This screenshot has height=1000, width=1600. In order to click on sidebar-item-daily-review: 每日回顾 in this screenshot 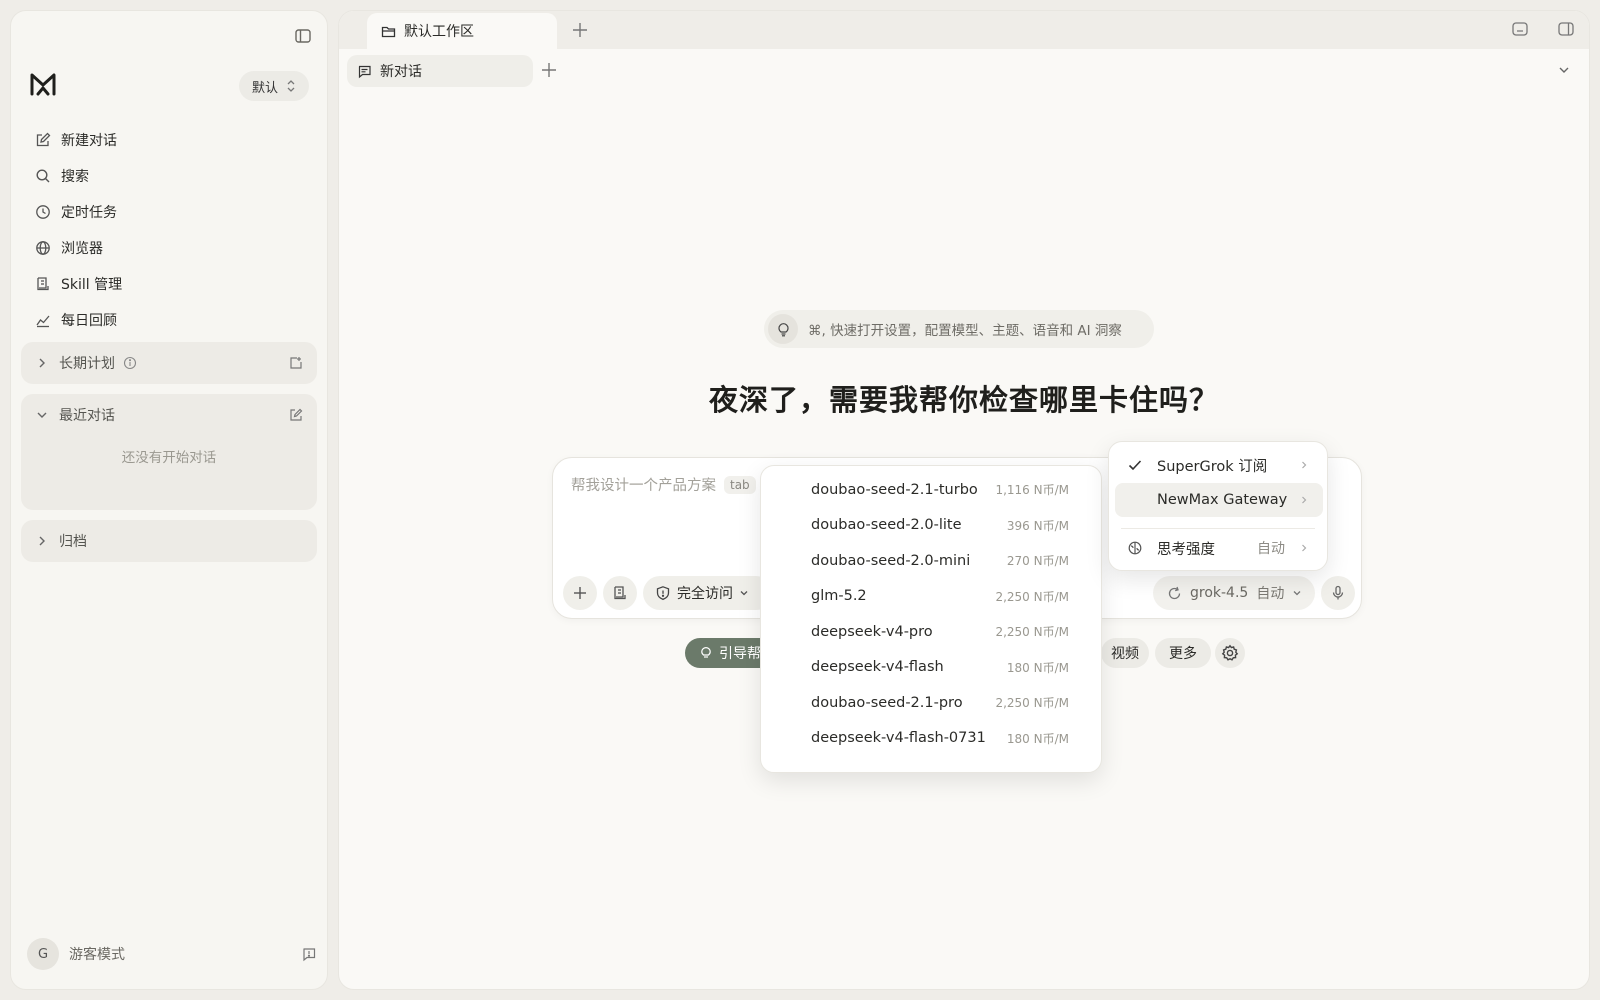, I will do `click(170, 320)`.